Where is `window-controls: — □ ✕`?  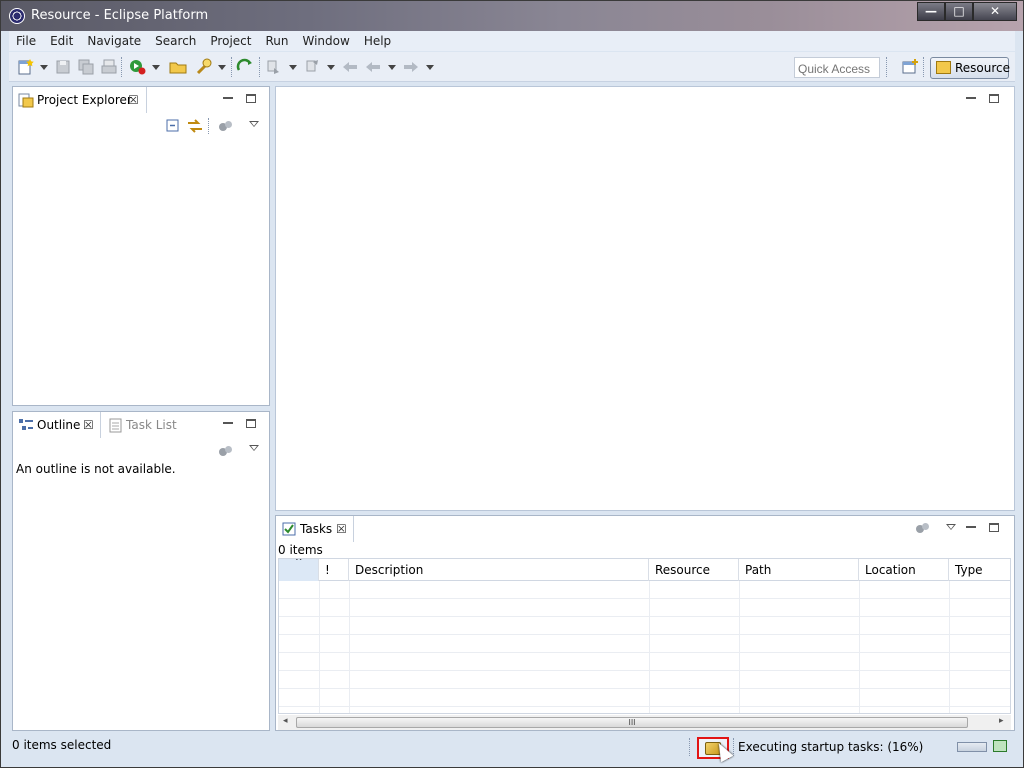
window-controls: — □ ✕ is located at coordinates (967, 12).